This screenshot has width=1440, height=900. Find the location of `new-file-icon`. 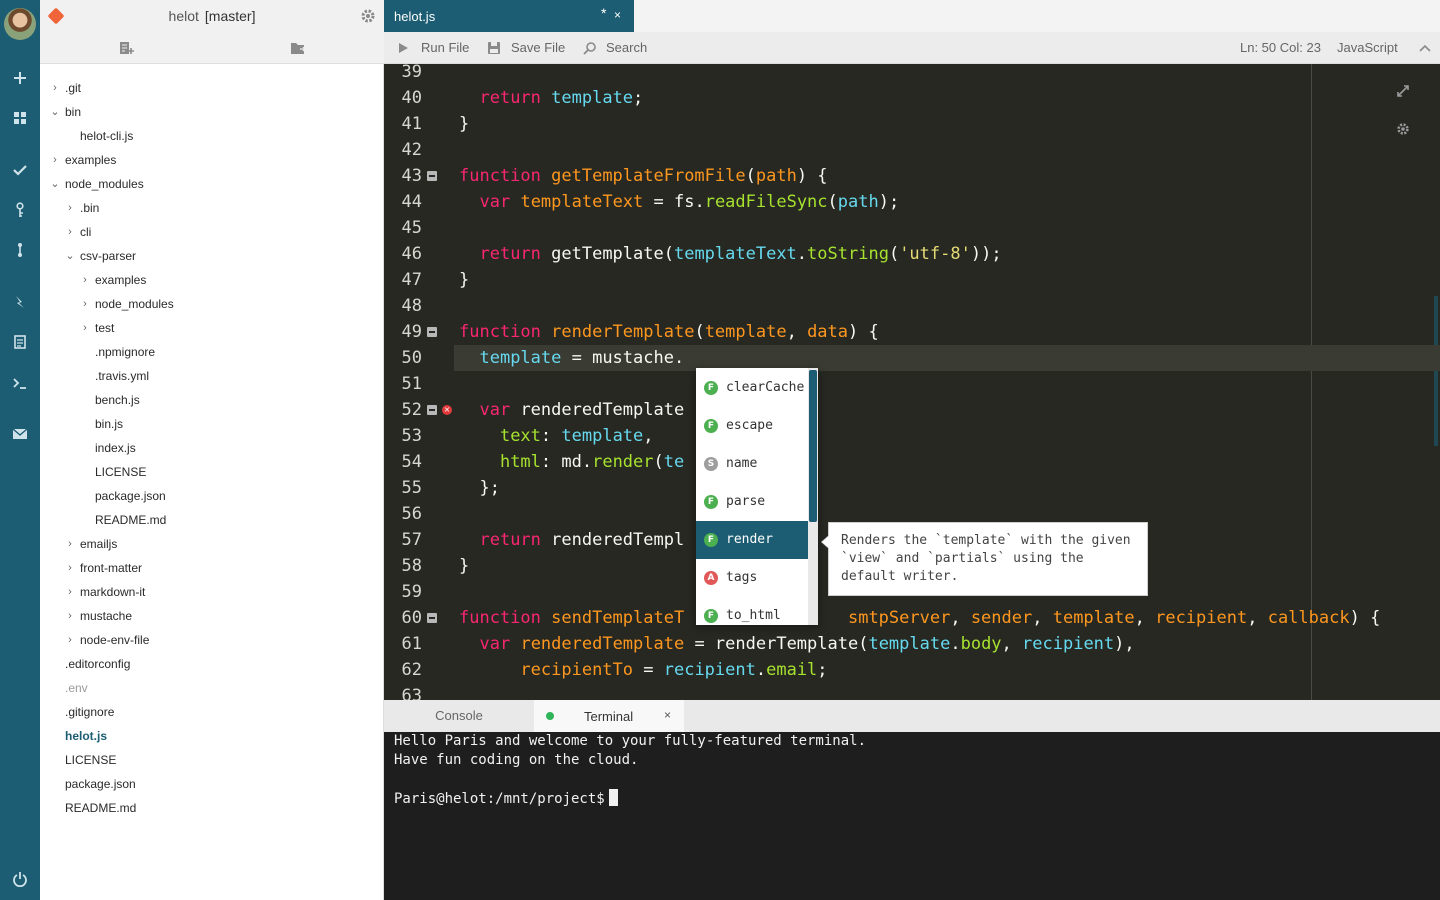

new-file-icon is located at coordinates (126, 48).